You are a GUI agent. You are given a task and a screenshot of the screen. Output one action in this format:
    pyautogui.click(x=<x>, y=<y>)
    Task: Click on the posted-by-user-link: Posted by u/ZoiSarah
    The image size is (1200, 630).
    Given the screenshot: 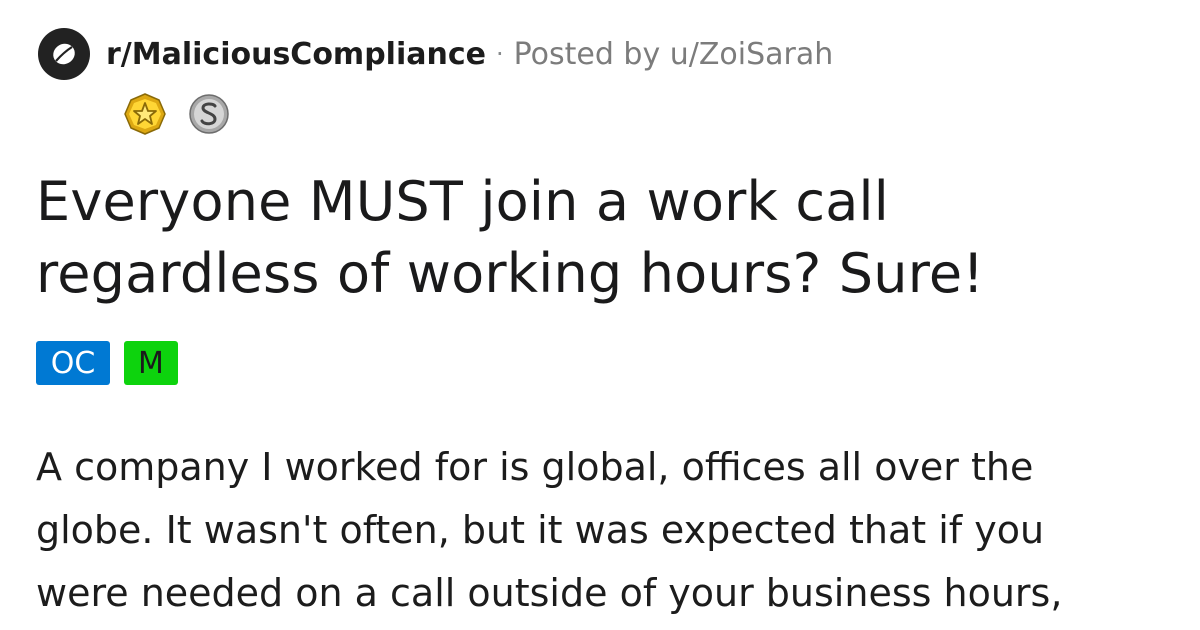 What is the action you would take?
    pyautogui.click(x=674, y=54)
    